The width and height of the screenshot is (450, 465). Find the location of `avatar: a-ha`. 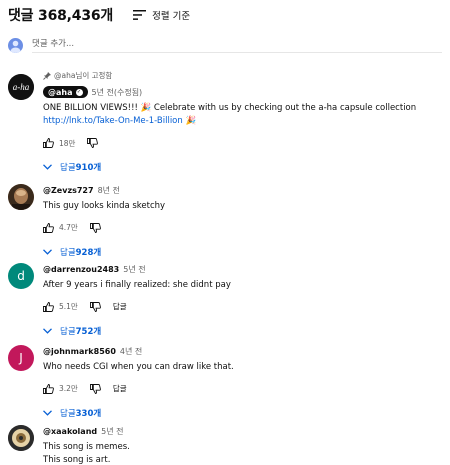

avatar: a-ha is located at coordinates (21, 87).